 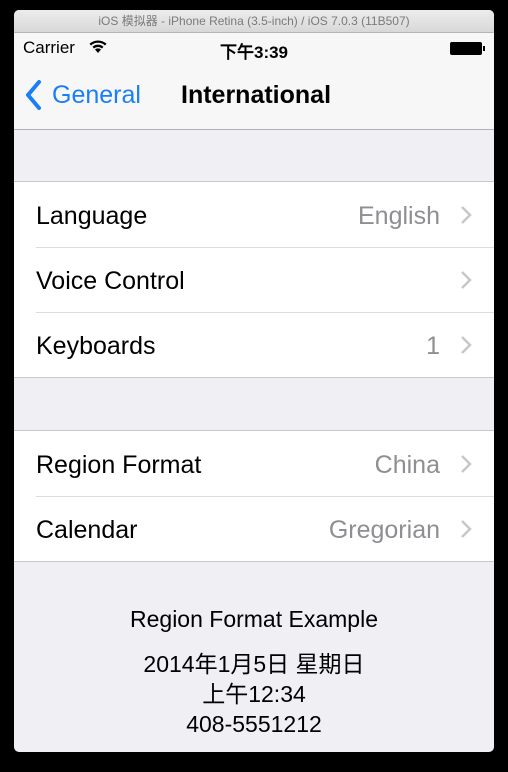 What do you see at coordinates (254, 724) in the screenshot?
I see `example-phone: 408-5551212` at bounding box center [254, 724].